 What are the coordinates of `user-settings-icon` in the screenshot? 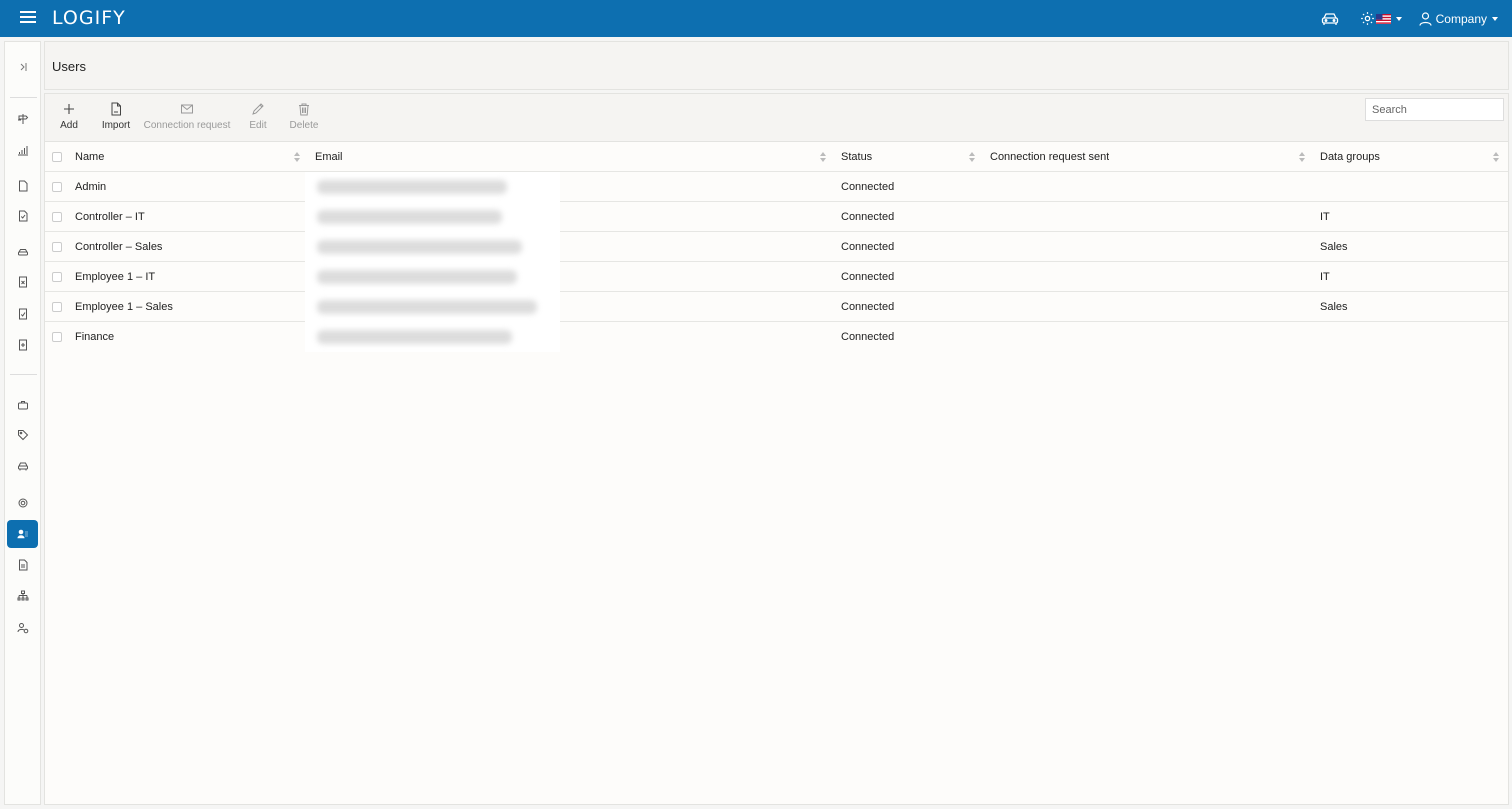 It's located at (22, 628).